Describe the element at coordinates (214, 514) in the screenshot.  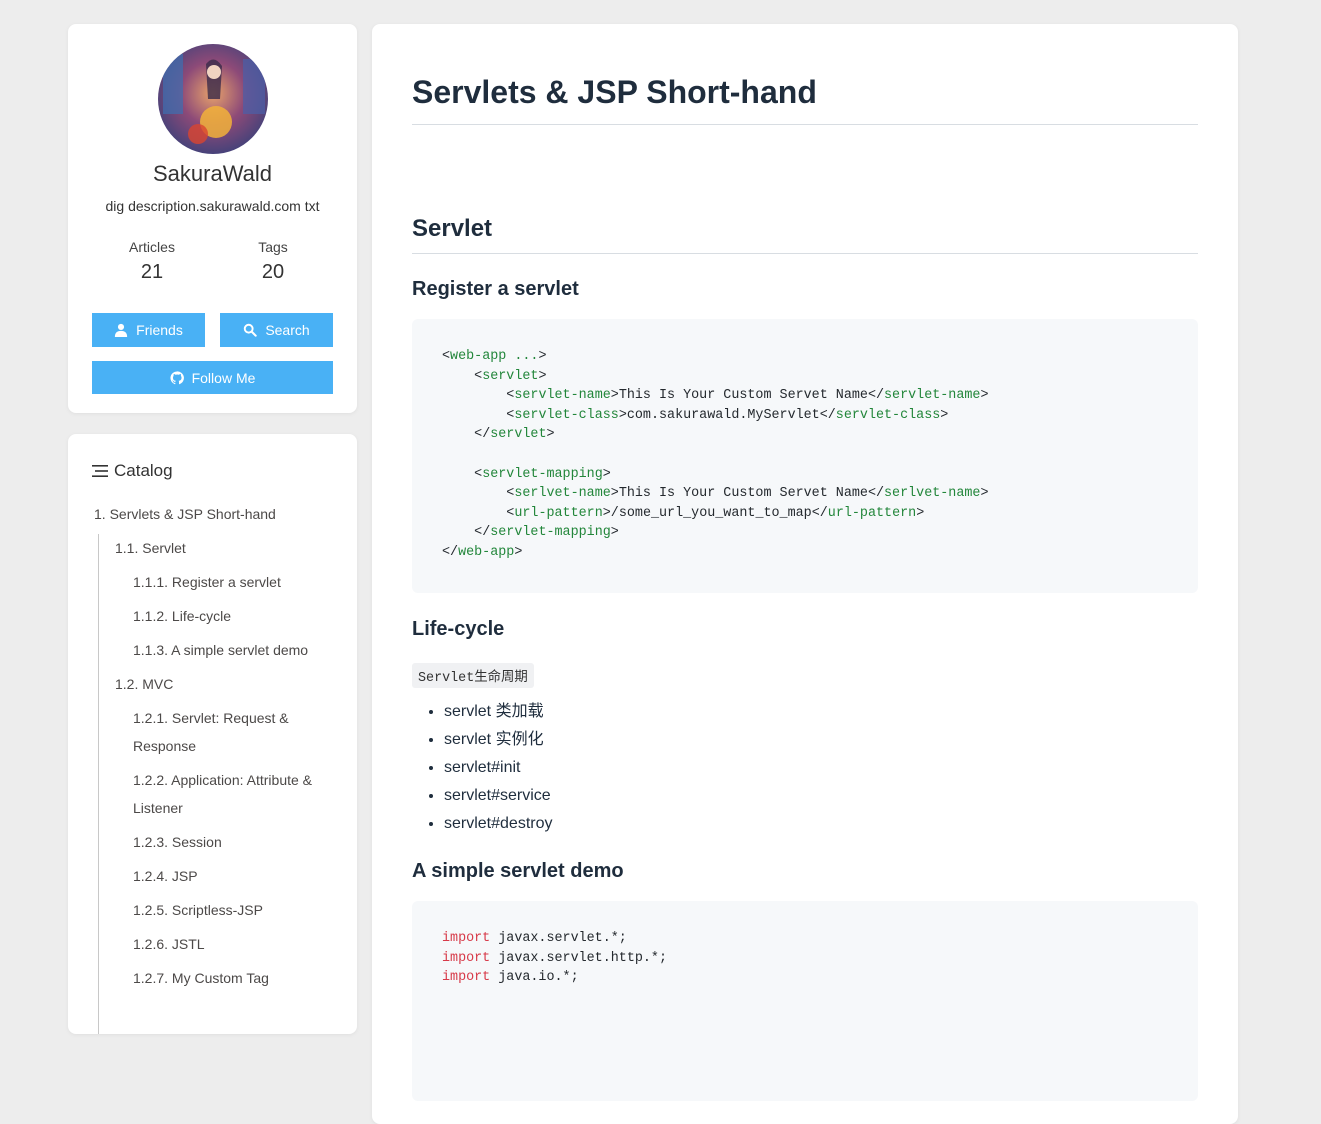
I see `catalog-item: 1. Servlets & JSP Short-hand` at that location.